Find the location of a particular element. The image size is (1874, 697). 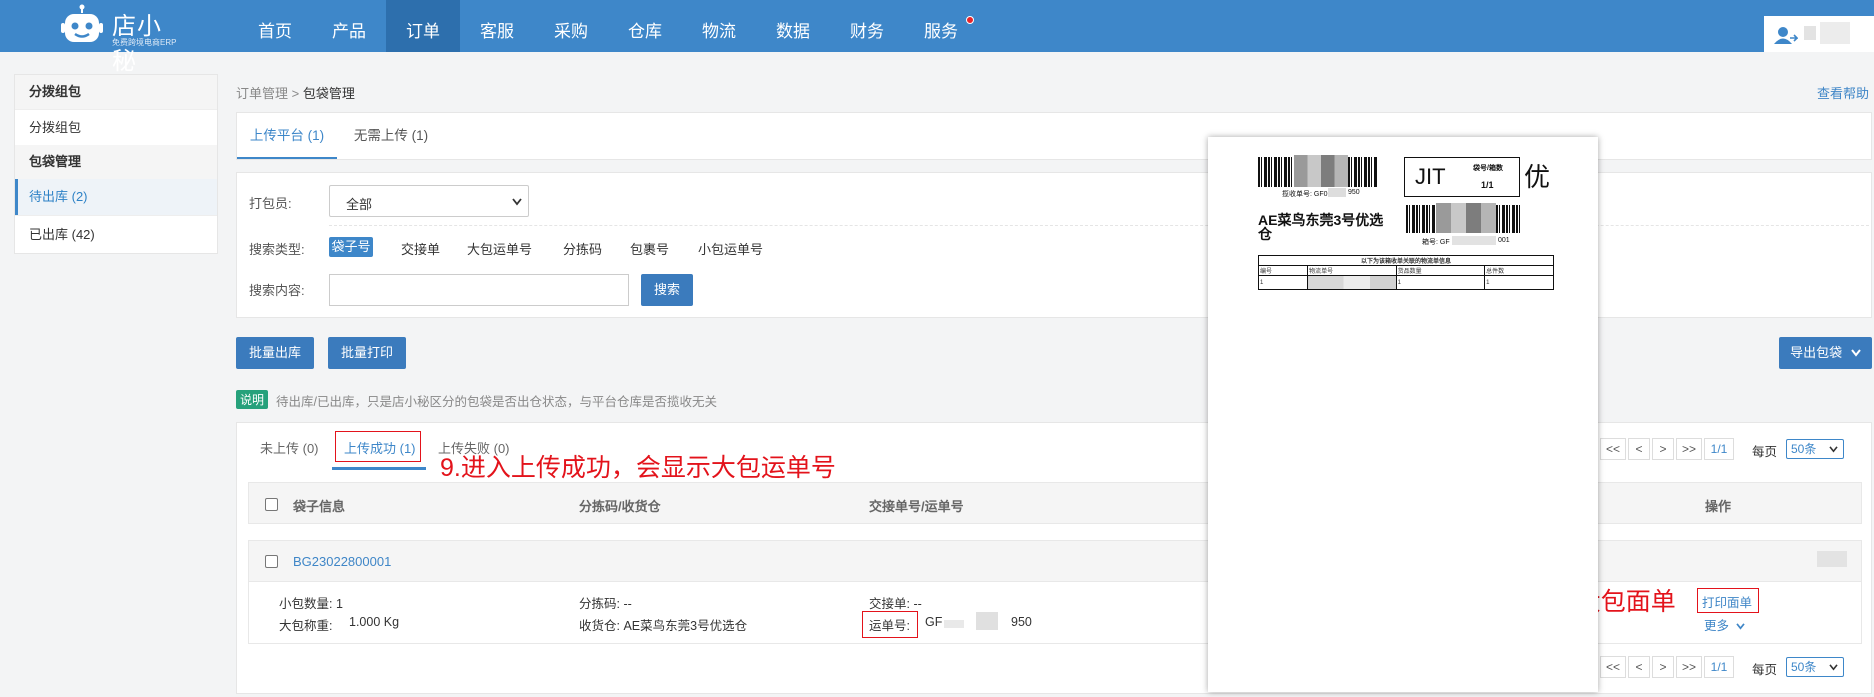

nav-product: 产品 is located at coordinates (349, 26).